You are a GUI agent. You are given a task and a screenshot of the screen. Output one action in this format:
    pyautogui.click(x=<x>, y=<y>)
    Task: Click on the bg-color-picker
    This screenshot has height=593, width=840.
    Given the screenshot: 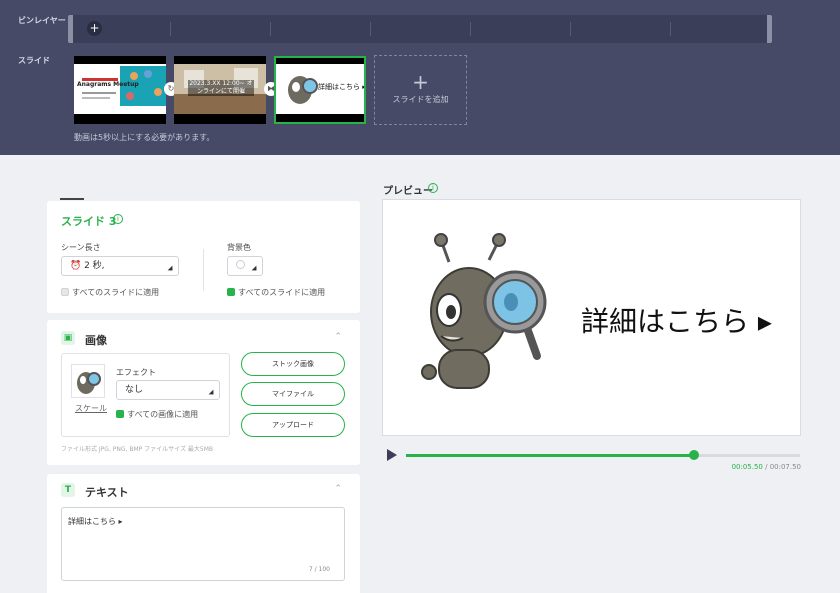 What is the action you would take?
    pyautogui.click(x=245, y=266)
    